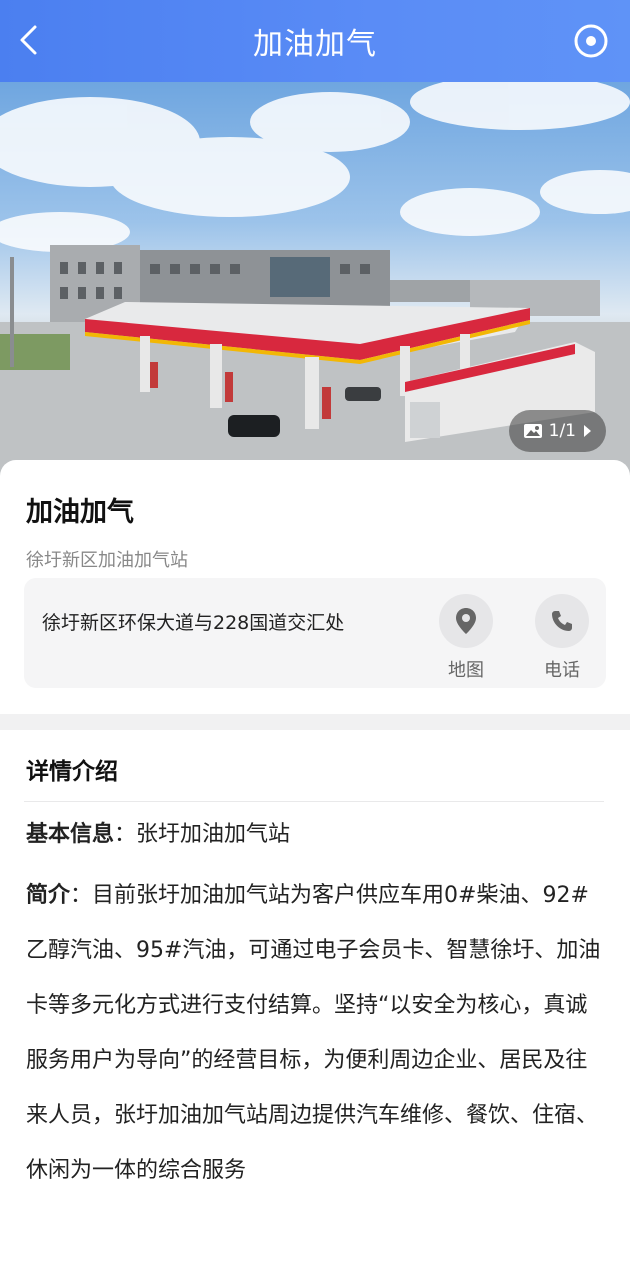  I want to click on top-bar: 加油加气, so click(315, 41).